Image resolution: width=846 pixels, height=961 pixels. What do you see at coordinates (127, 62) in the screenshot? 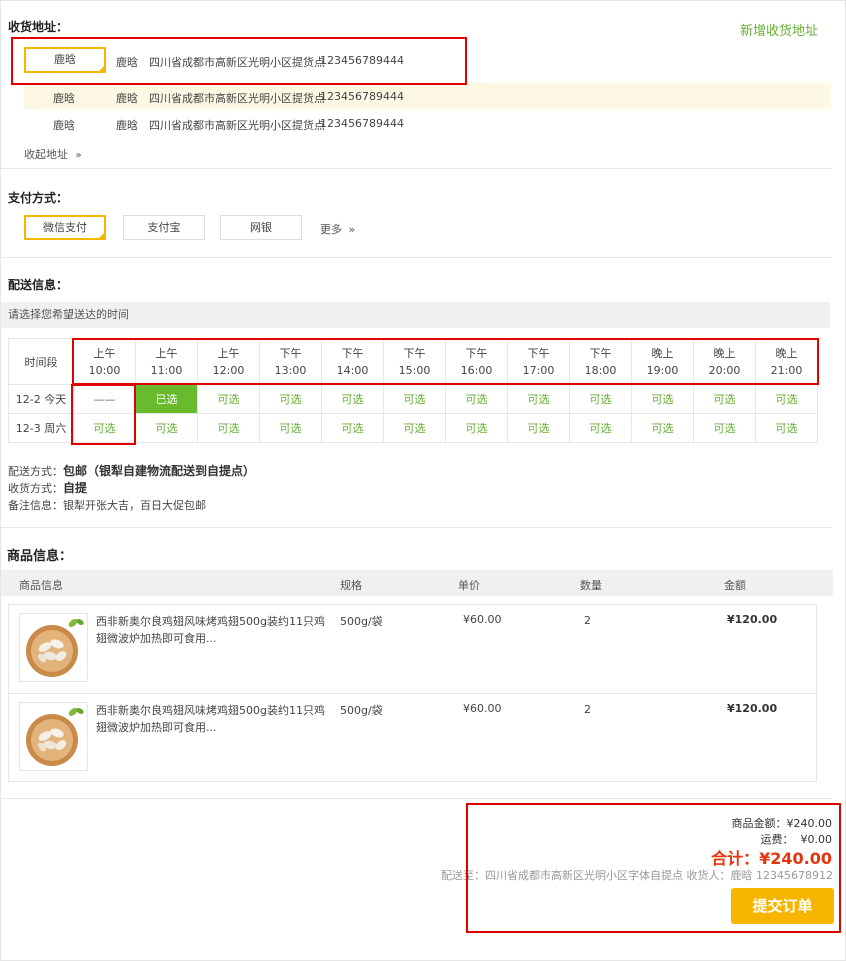
I see `address-receiver: 鹿晗` at bounding box center [127, 62].